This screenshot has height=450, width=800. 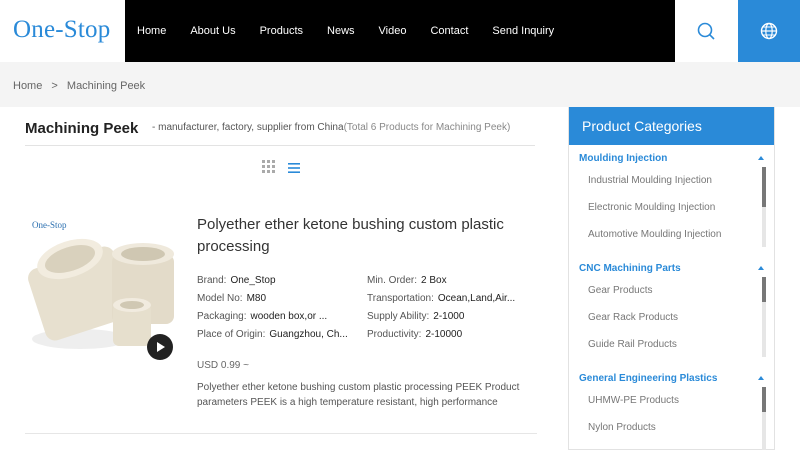 I want to click on product-price: USD 0.99 ~, so click(x=223, y=365).